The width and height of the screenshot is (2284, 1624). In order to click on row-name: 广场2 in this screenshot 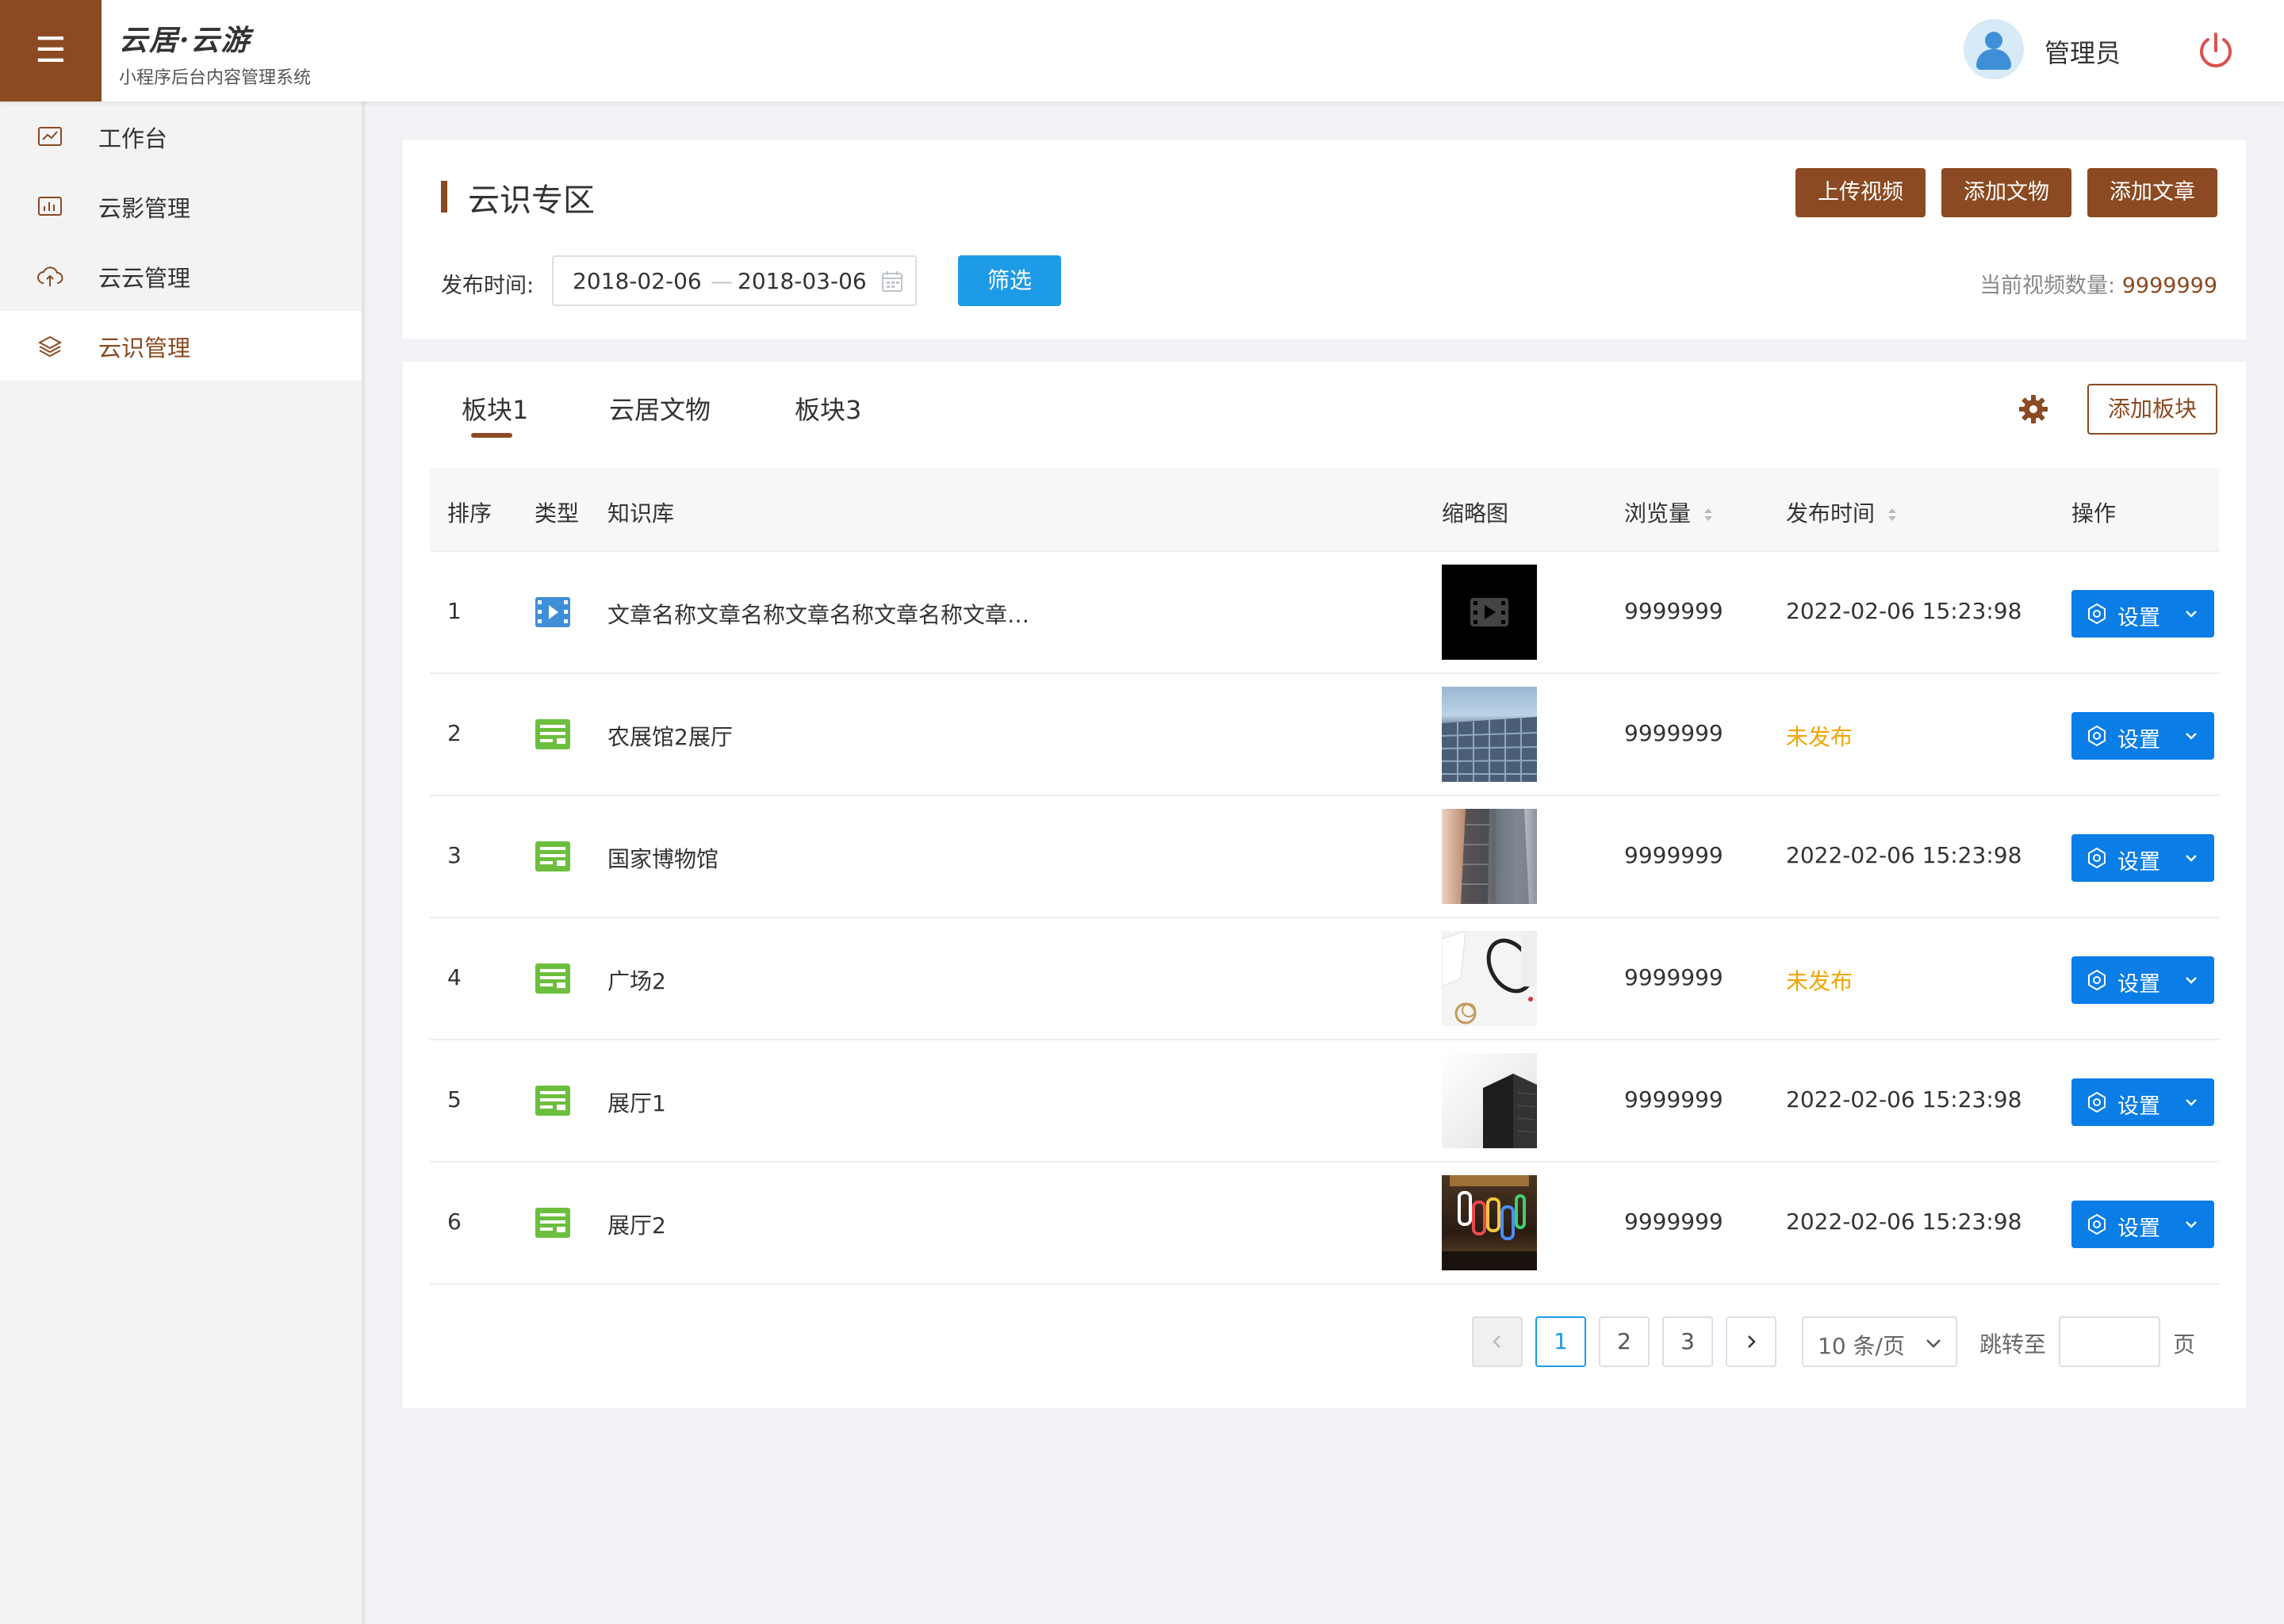, I will do `click(636, 980)`.